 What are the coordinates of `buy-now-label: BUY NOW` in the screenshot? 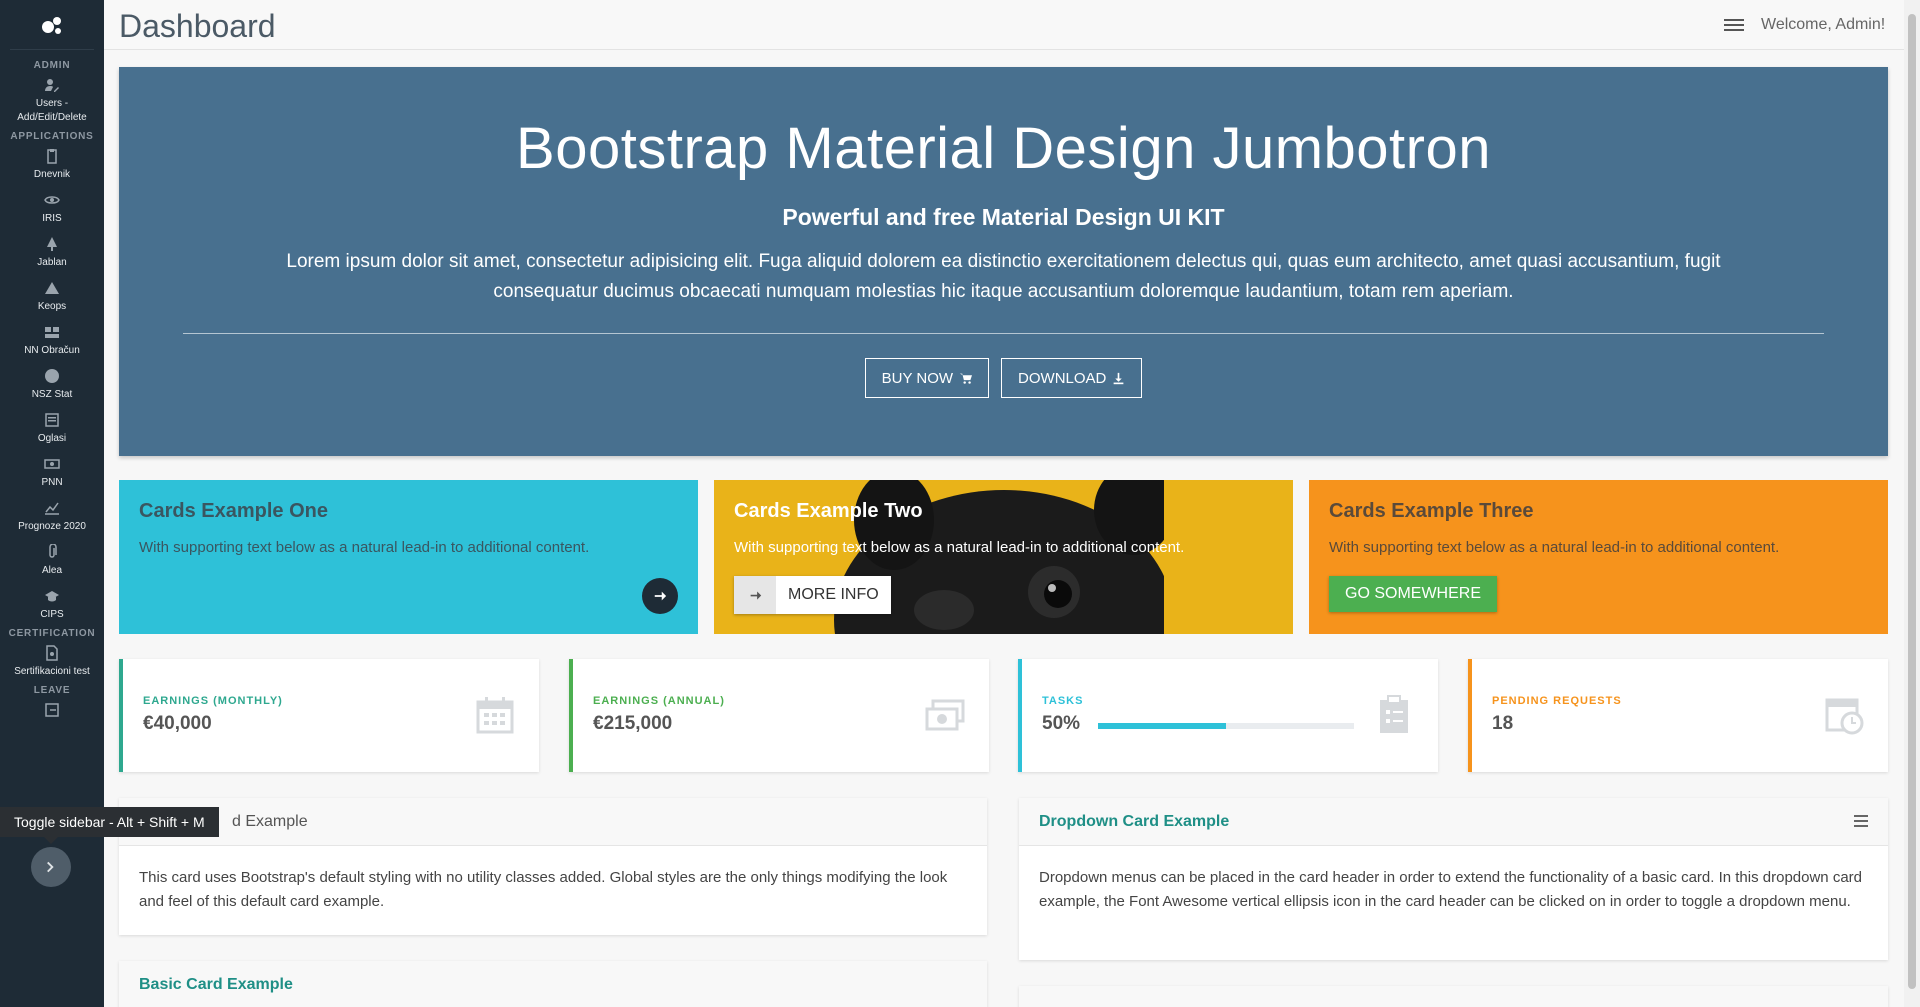 It's located at (917, 378).